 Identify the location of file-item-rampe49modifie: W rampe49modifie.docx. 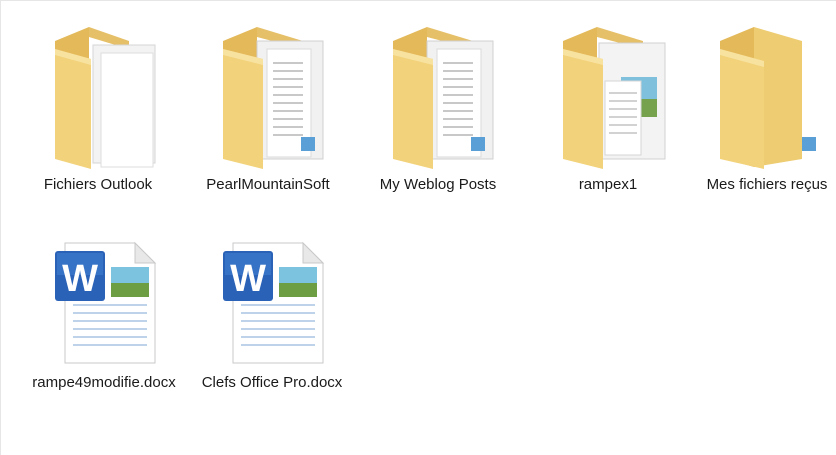
(104, 315).